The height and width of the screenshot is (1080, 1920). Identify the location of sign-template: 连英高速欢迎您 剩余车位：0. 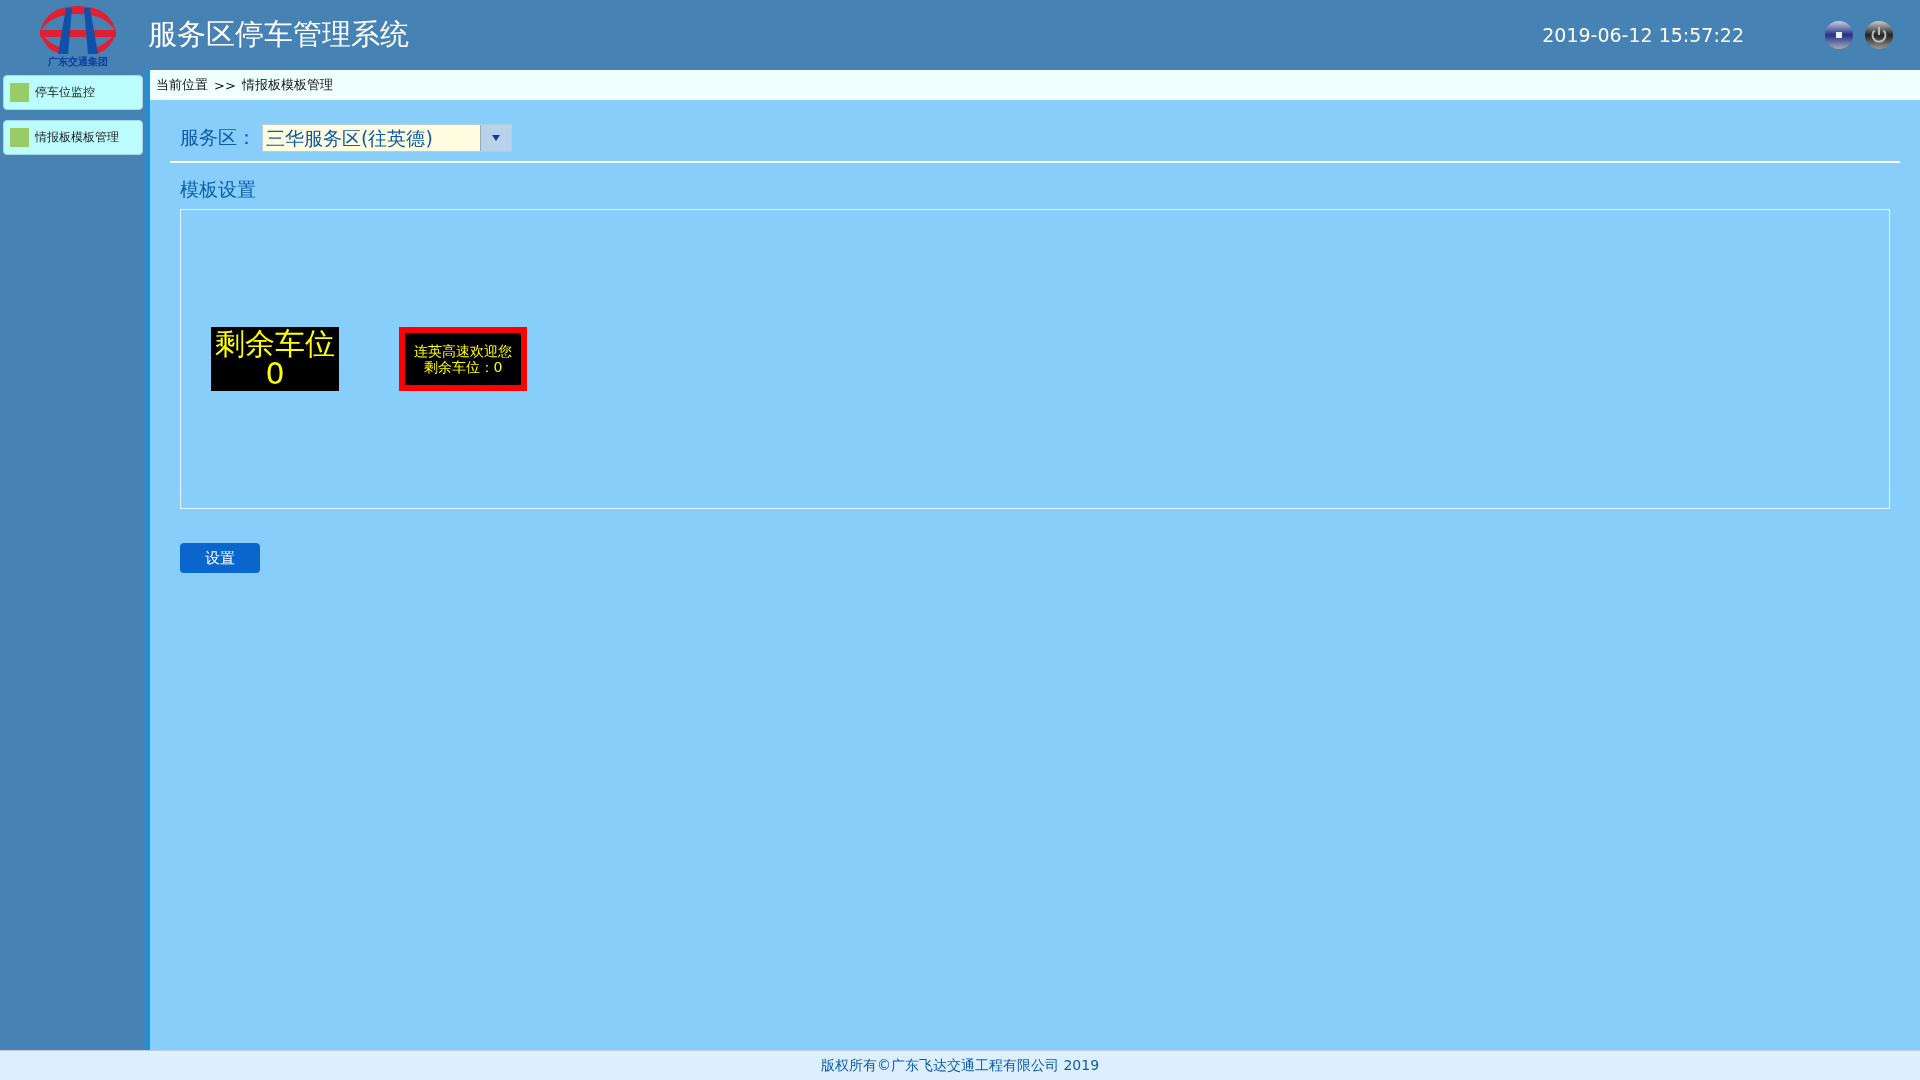
(463, 359).